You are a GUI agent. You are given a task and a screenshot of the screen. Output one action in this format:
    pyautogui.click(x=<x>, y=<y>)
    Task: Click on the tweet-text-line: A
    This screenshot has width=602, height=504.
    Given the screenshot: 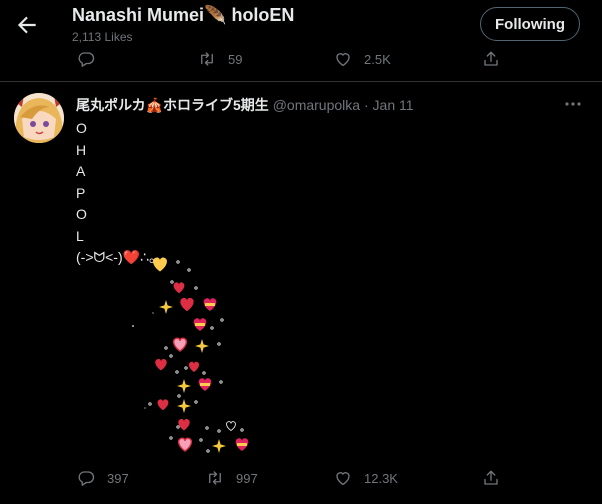 What is the action you would take?
    pyautogui.click(x=81, y=171)
    